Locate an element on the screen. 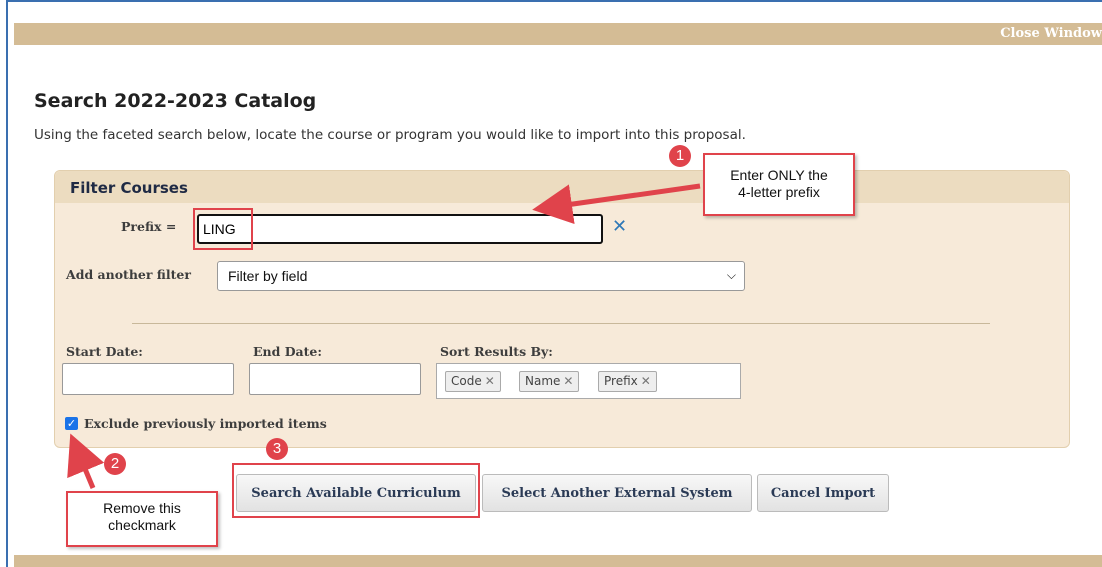  step-2-badge: 2 is located at coordinates (115, 464).